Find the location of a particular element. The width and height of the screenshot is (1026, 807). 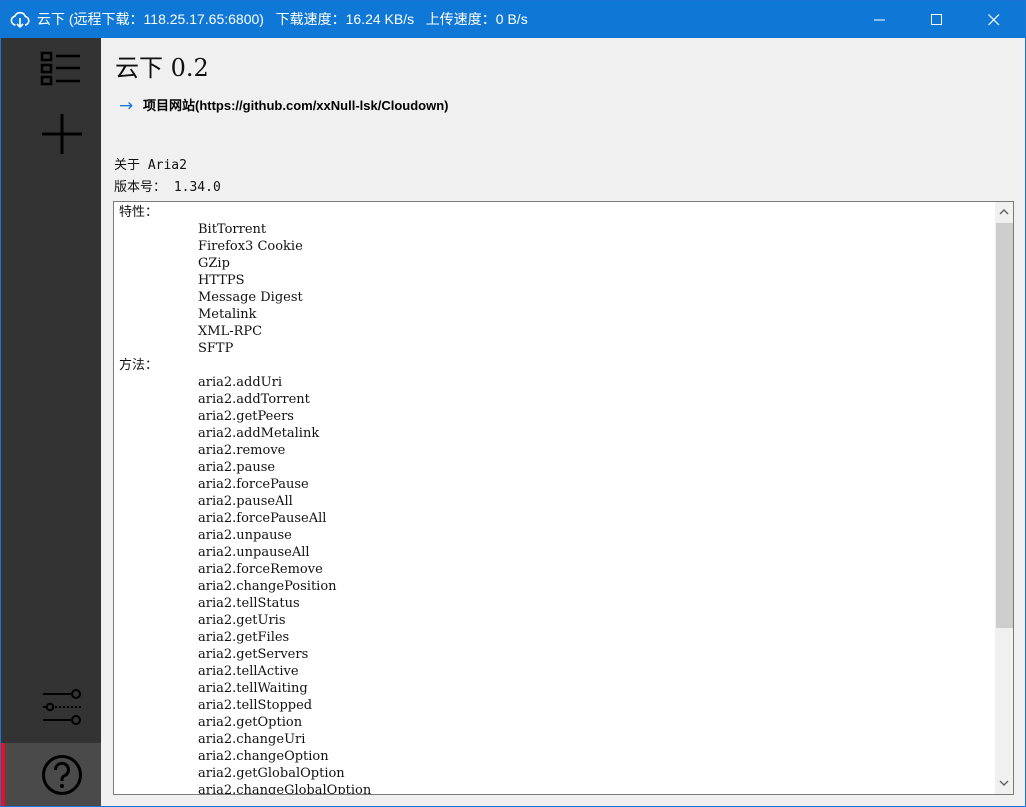

feature-item: HTTPS is located at coordinates (221, 280).